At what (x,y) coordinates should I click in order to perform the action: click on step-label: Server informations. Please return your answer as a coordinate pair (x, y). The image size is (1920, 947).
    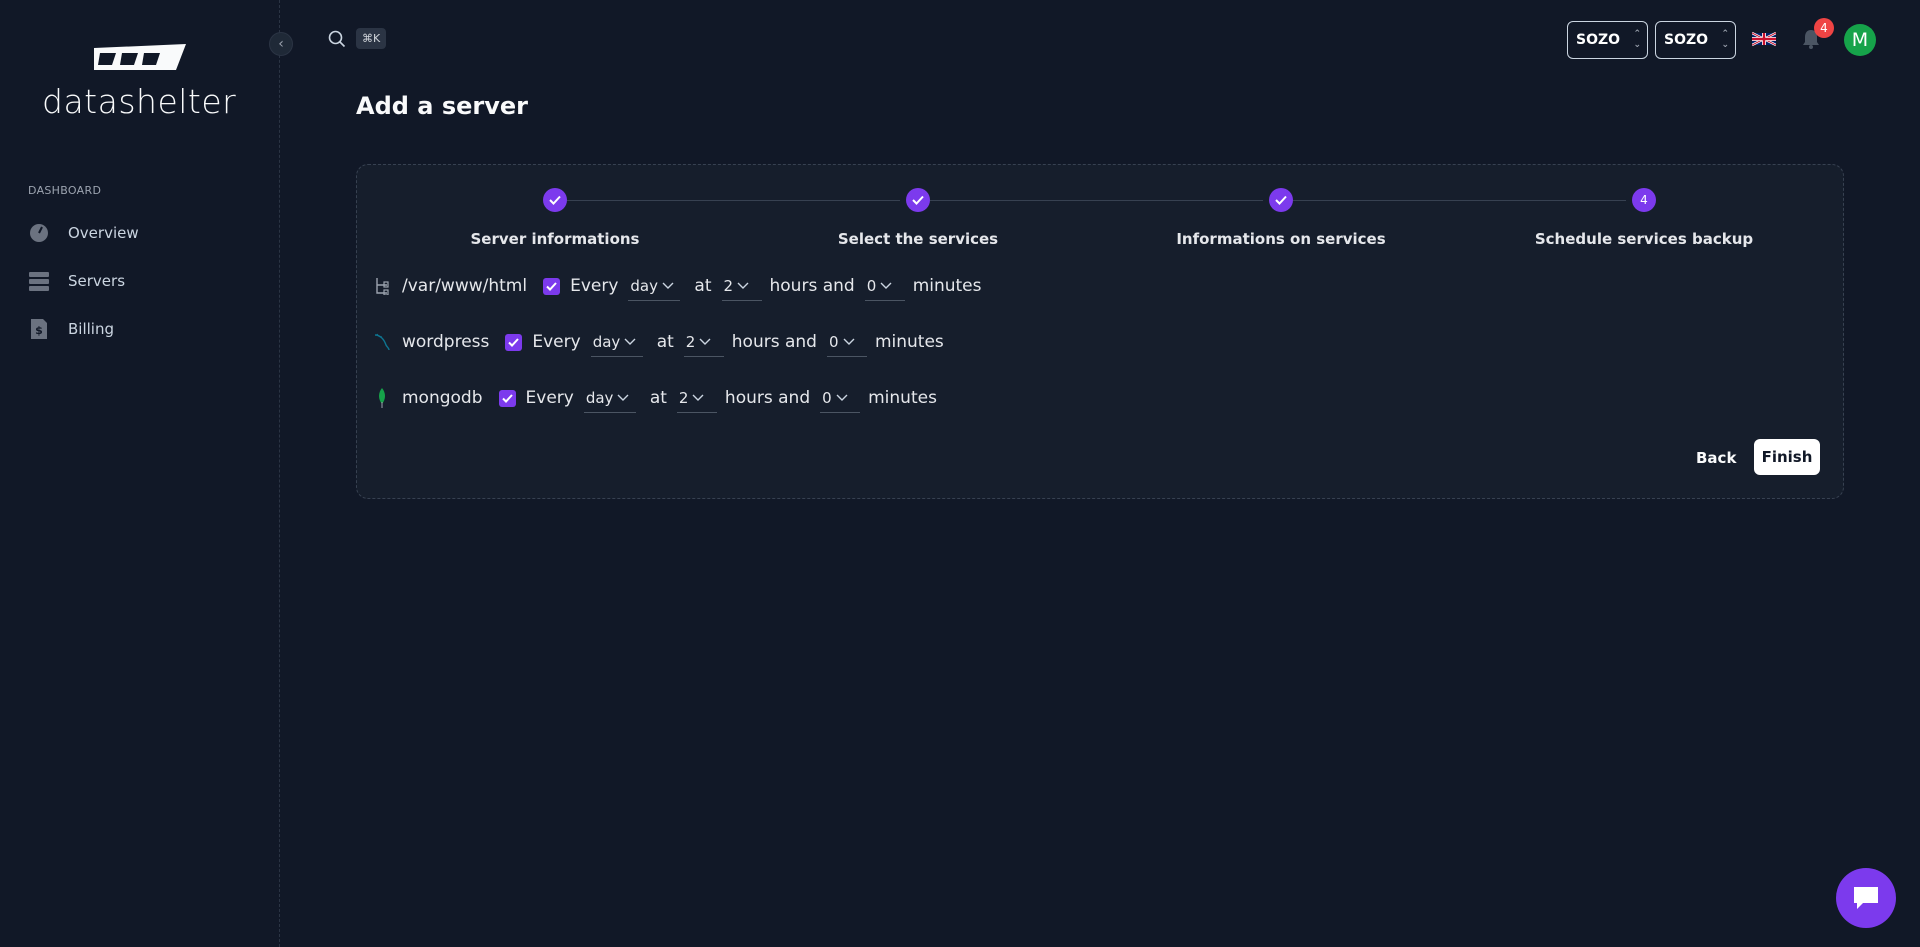
    Looking at the image, I should click on (555, 239).